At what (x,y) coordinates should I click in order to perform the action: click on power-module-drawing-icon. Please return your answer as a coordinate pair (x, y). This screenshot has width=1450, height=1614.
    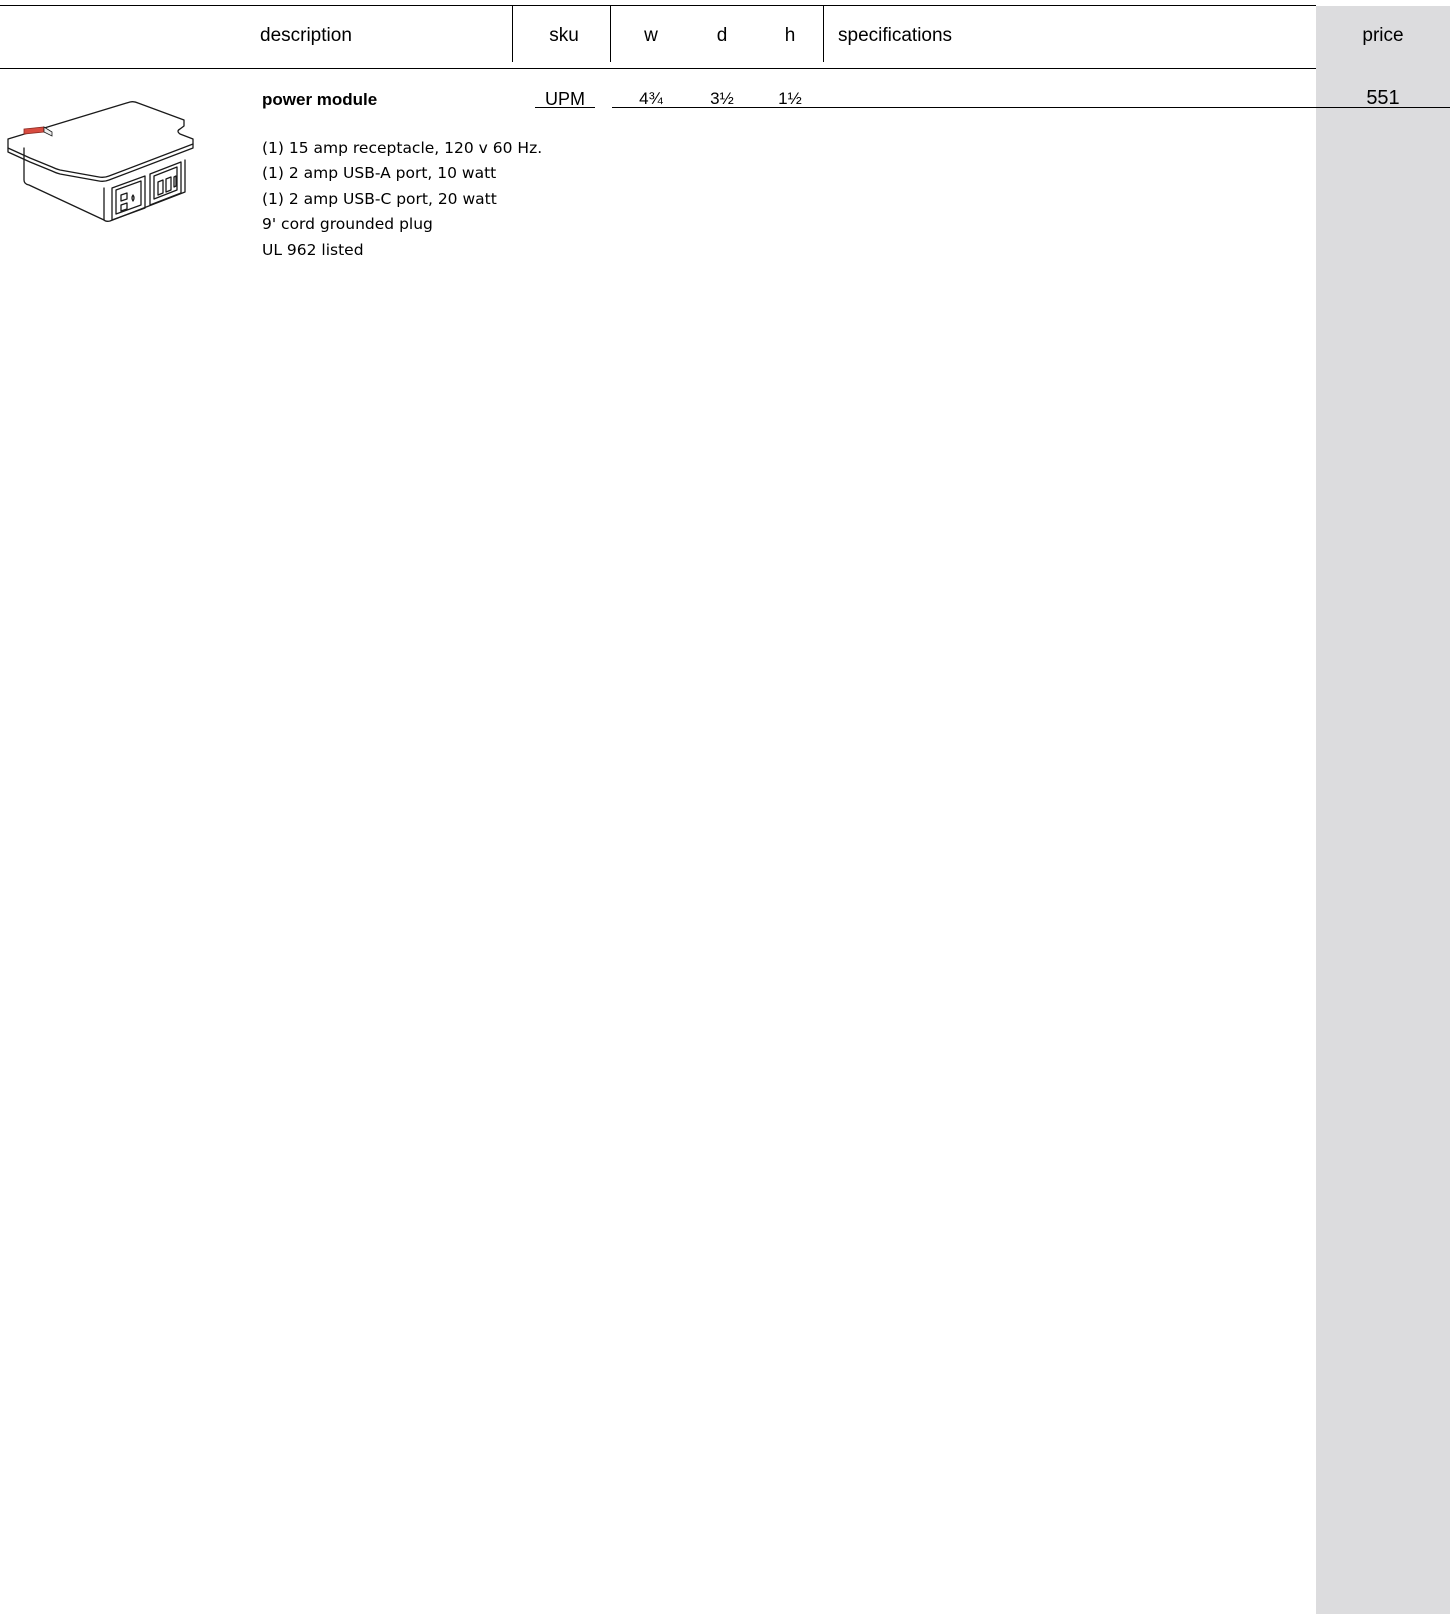
    Looking at the image, I should click on (100, 161).